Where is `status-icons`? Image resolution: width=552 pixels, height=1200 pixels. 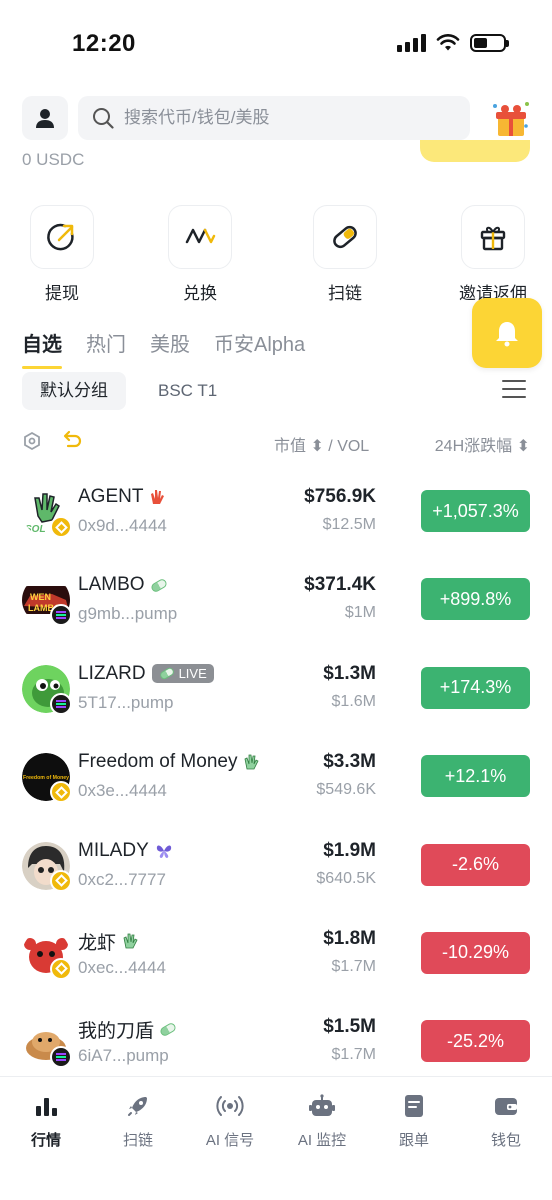 status-icons is located at coordinates (453, 43).